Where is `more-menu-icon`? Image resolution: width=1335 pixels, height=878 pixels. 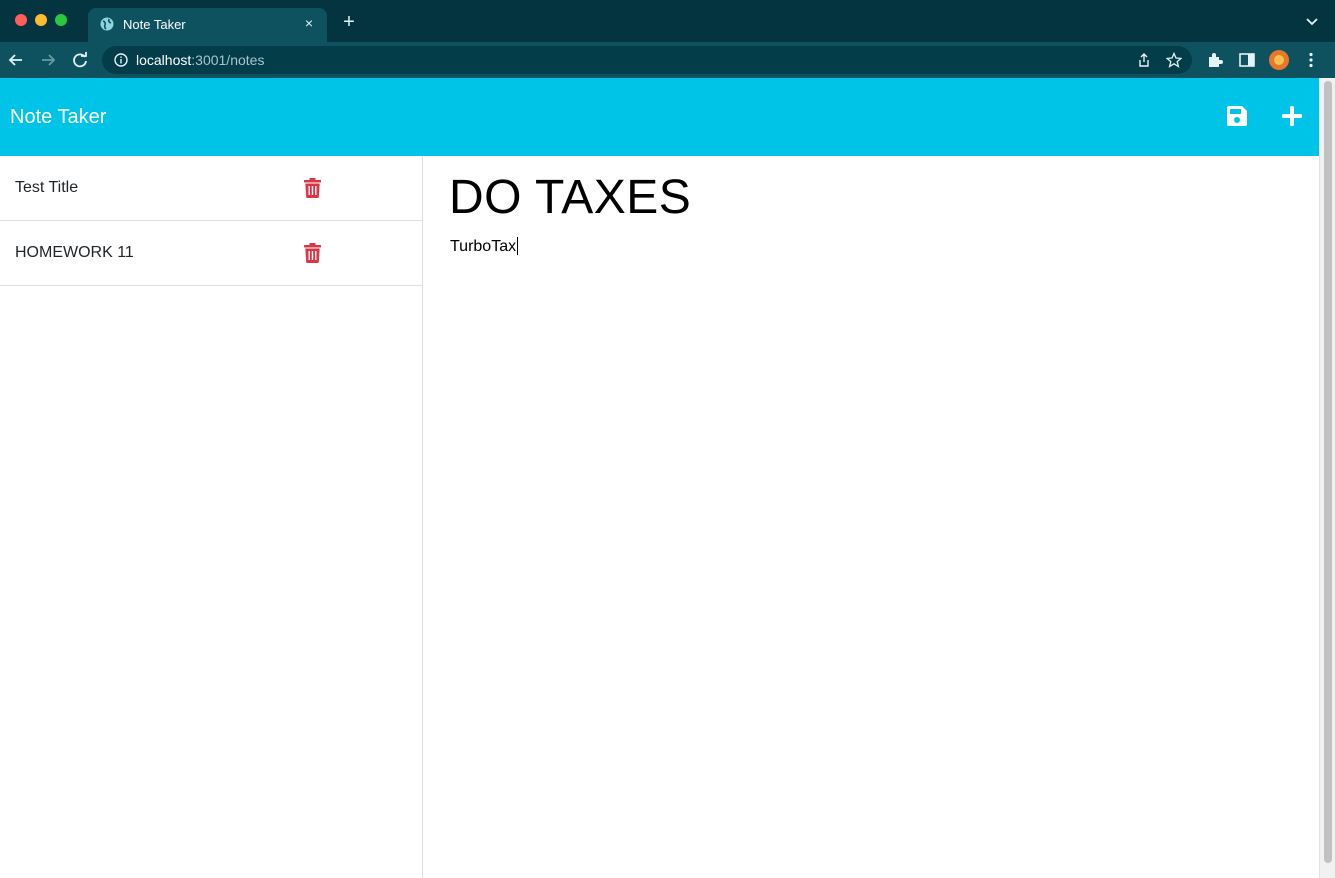
more-menu-icon is located at coordinates (1311, 60).